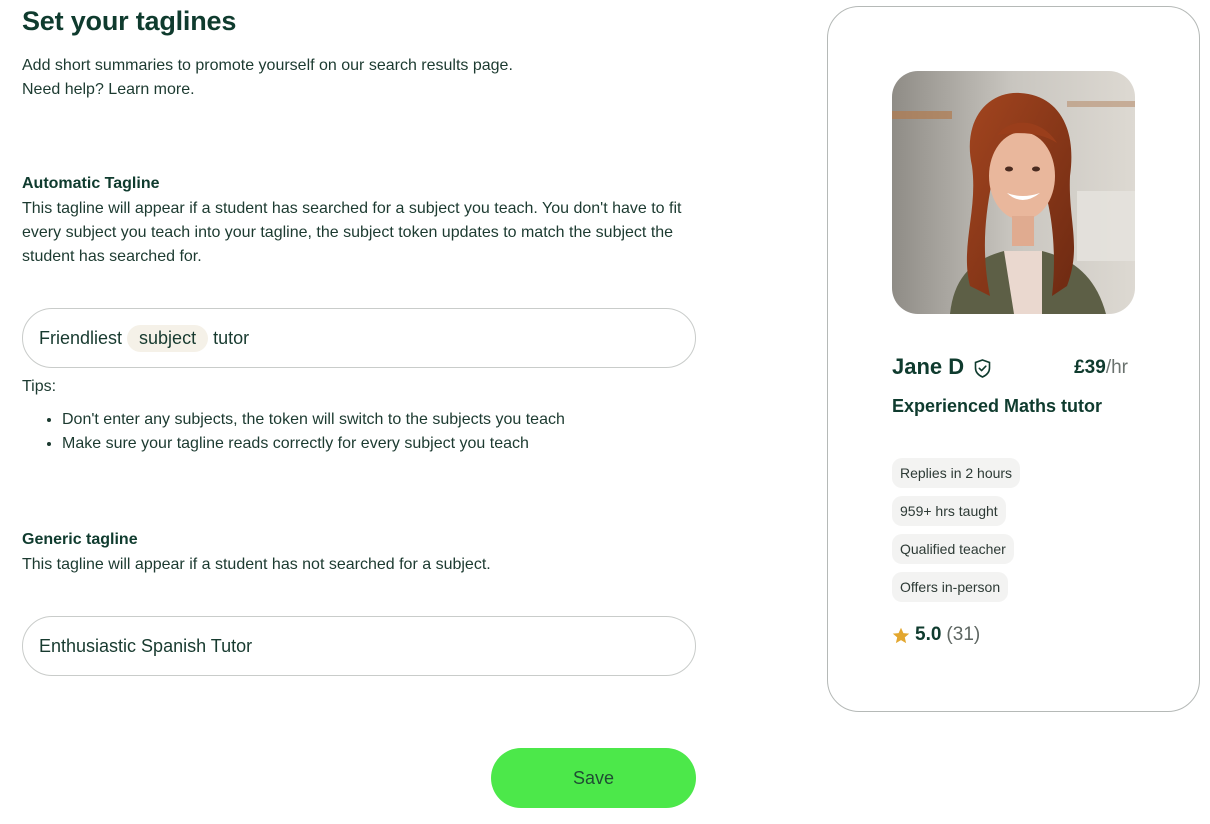  What do you see at coordinates (956, 473) in the screenshot?
I see `badge-replies: Replies in 2 hours` at bounding box center [956, 473].